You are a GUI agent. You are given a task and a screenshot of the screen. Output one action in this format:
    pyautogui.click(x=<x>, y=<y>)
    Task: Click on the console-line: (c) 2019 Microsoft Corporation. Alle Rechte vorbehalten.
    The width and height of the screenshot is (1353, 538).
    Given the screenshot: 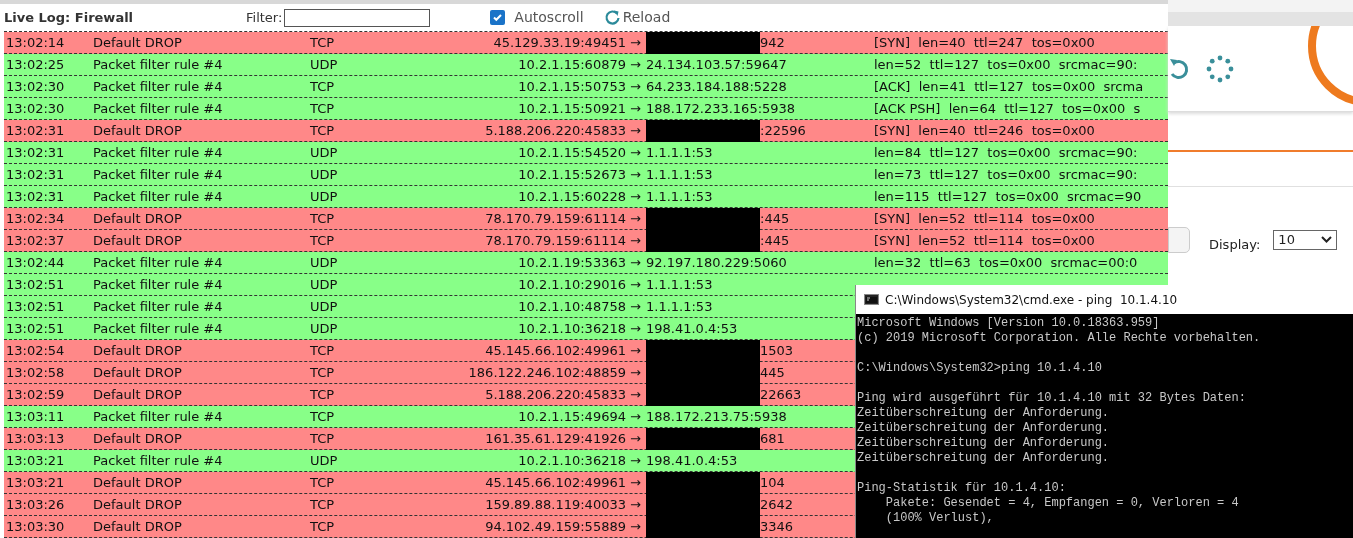 What is the action you would take?
    pyautogui.click(x=1059, y=338)
    